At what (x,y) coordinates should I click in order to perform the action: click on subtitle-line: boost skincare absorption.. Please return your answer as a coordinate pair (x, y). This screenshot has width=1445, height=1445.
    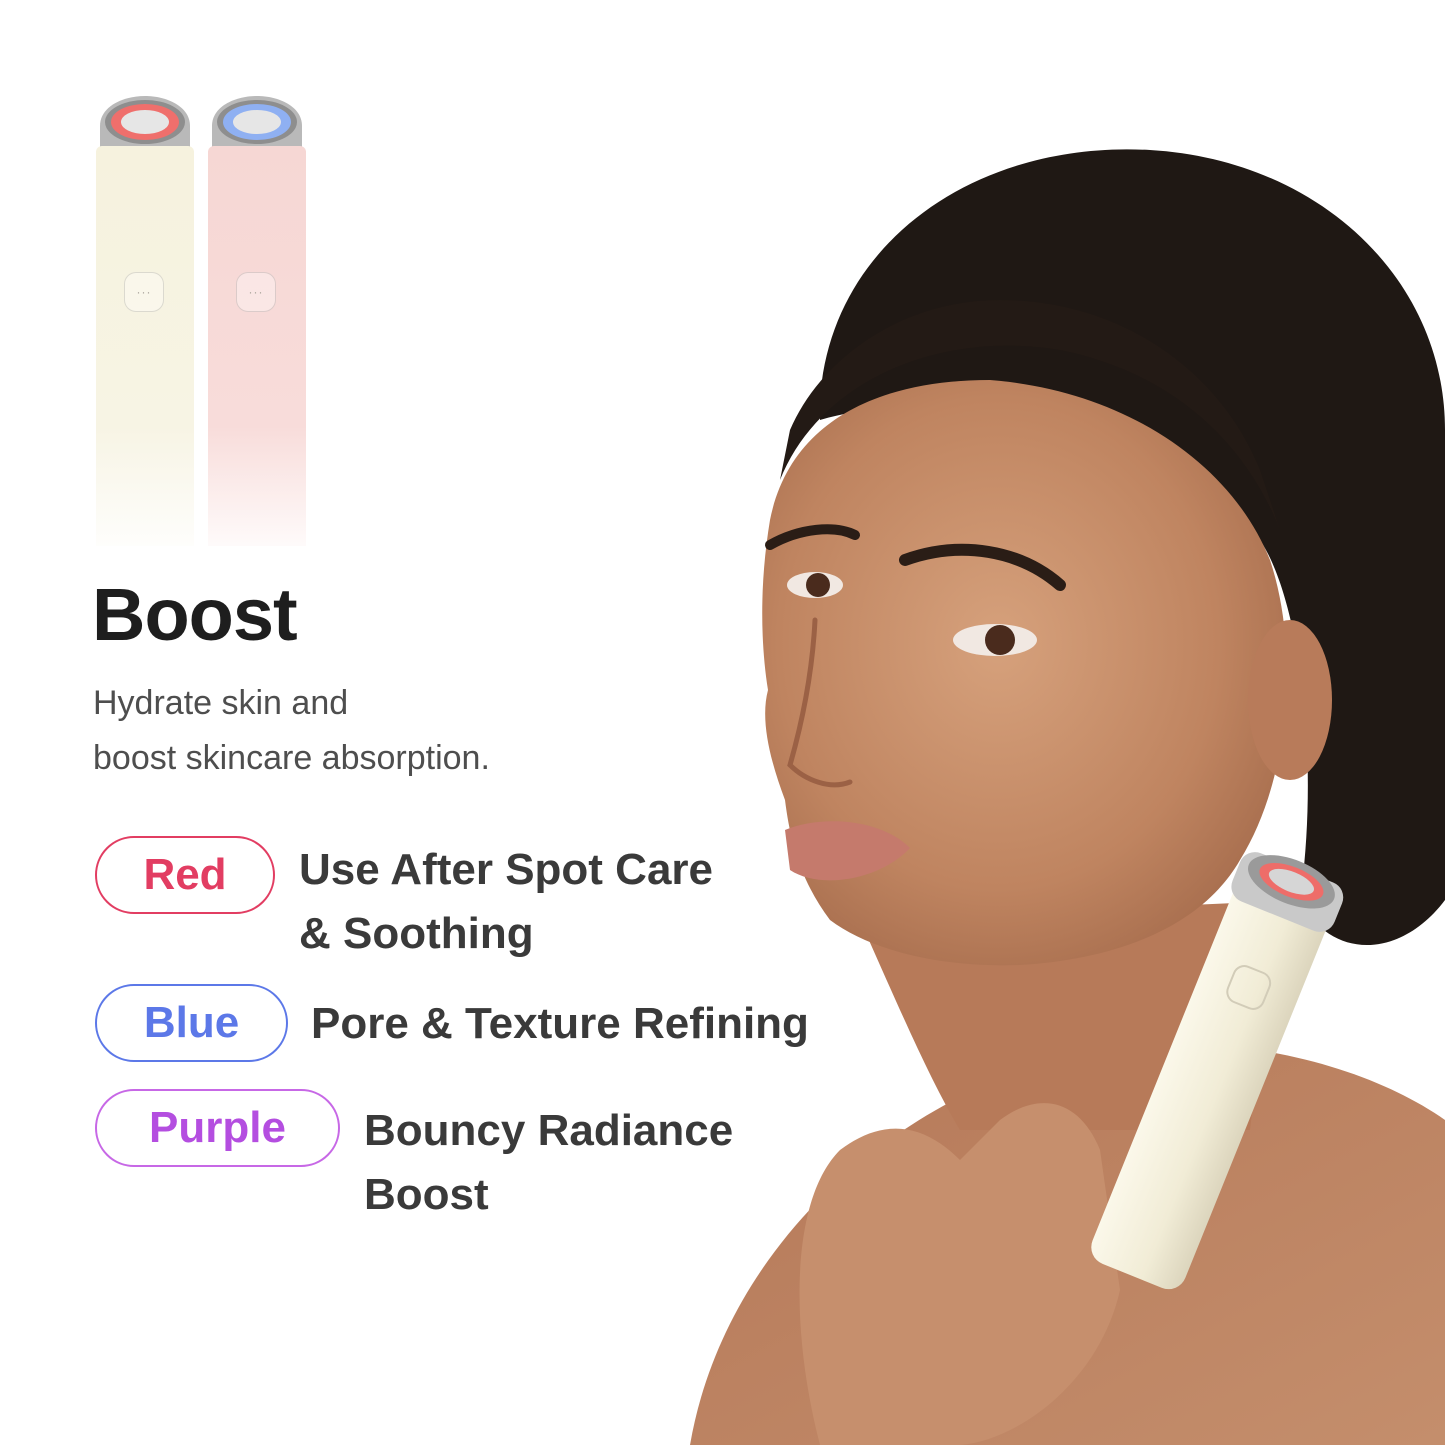
    Looking at the image, I should click on (291, 758).